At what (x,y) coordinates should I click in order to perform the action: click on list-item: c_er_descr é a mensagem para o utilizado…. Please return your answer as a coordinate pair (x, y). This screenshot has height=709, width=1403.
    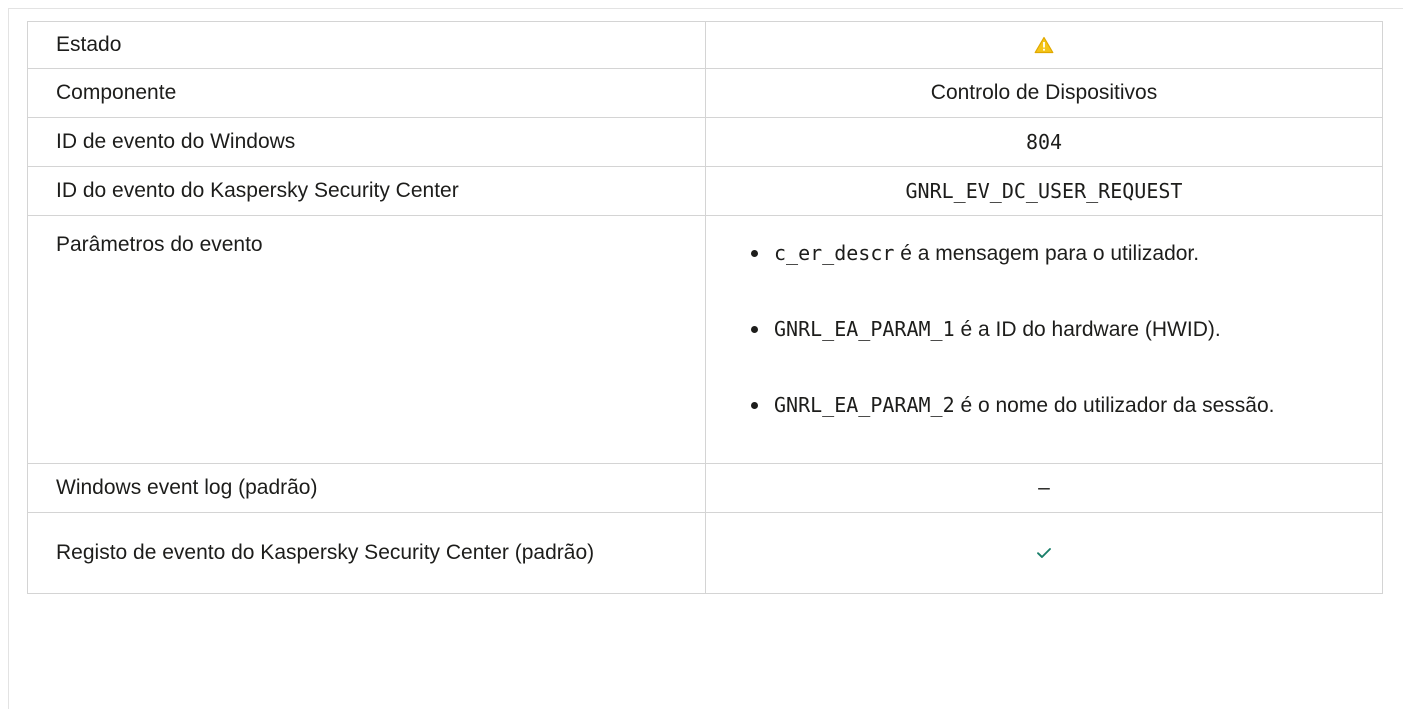
    Looking at the image, I should click on (1050, 253).